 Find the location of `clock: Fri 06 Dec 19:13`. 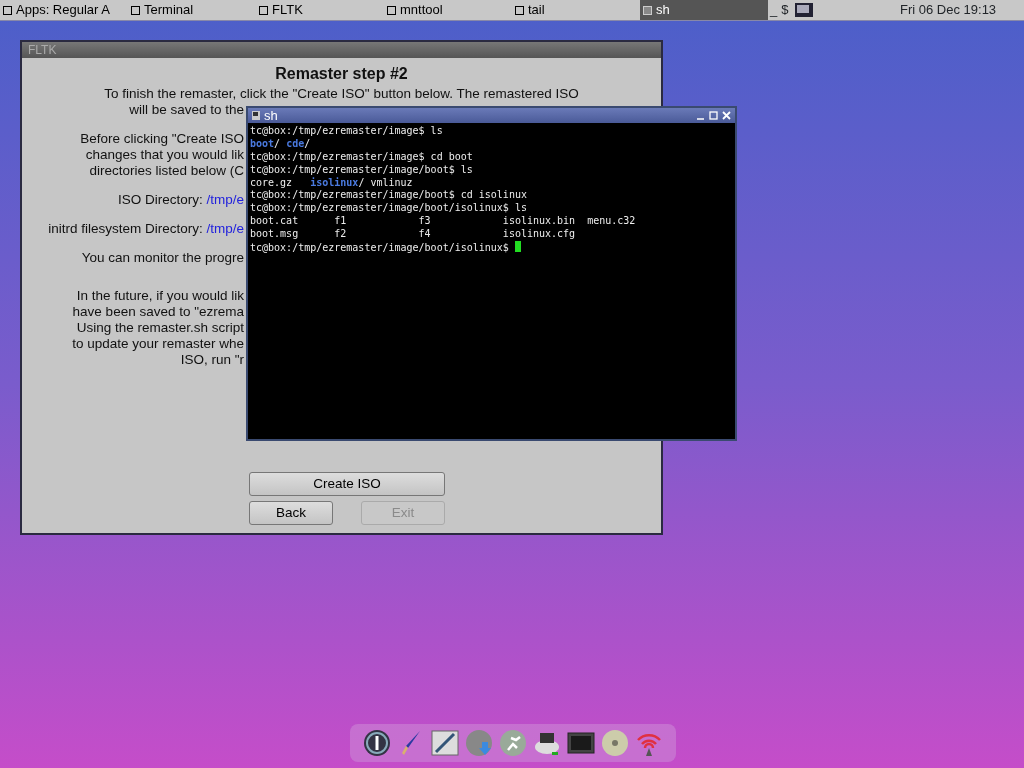

clock: Fri 06 Dec 19:13 is located at coordinates (948, 10).